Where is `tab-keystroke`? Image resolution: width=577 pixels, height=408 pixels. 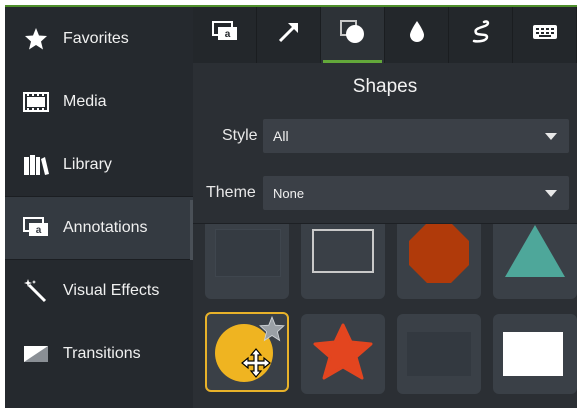
tab-keystroke is located at coordinates (545, 34).